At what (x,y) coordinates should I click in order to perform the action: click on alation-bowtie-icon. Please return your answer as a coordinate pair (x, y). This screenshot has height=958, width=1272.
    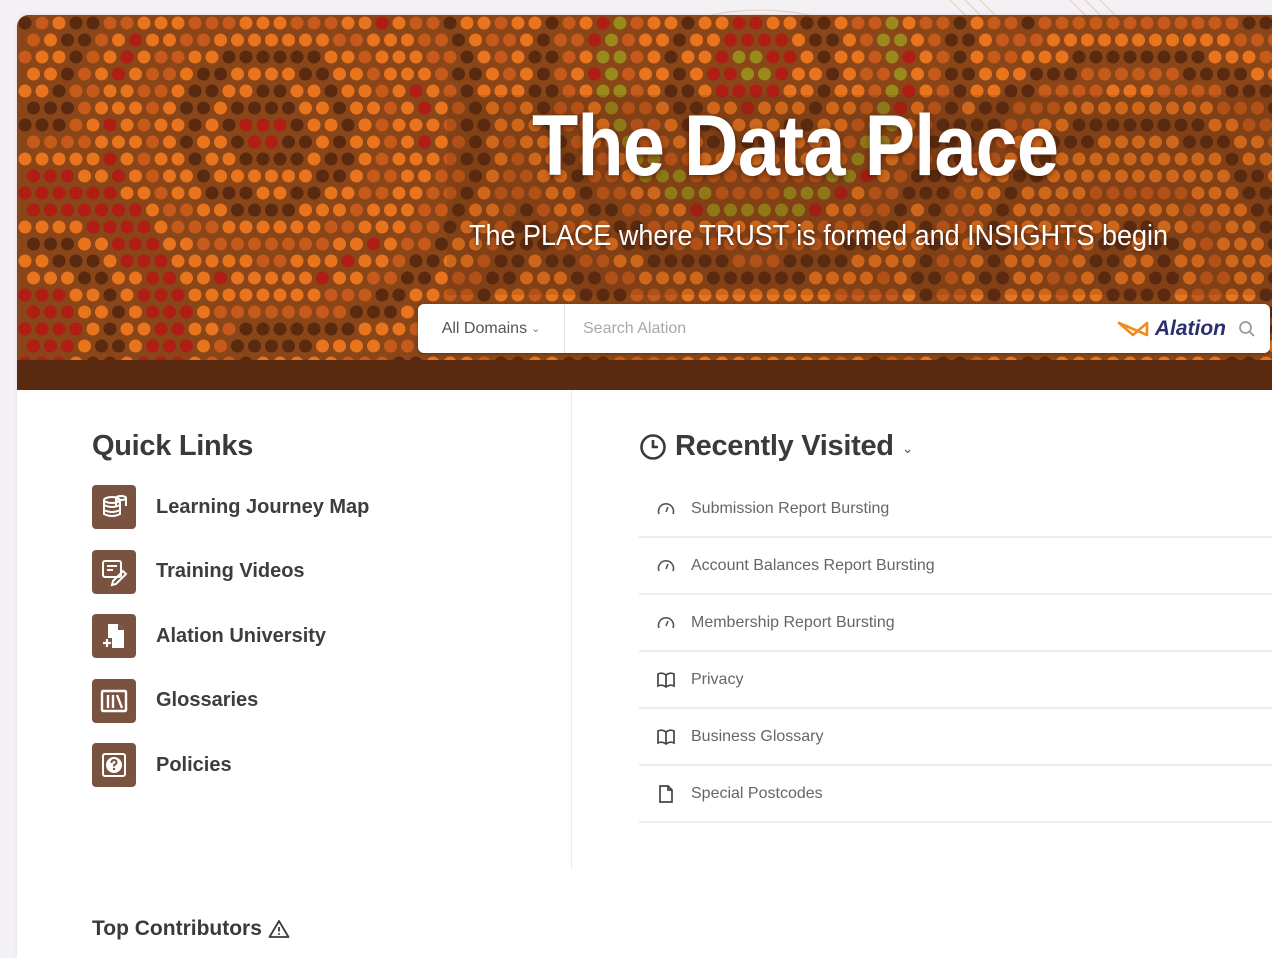
    Looking at the image, I should click on (1133, 328).